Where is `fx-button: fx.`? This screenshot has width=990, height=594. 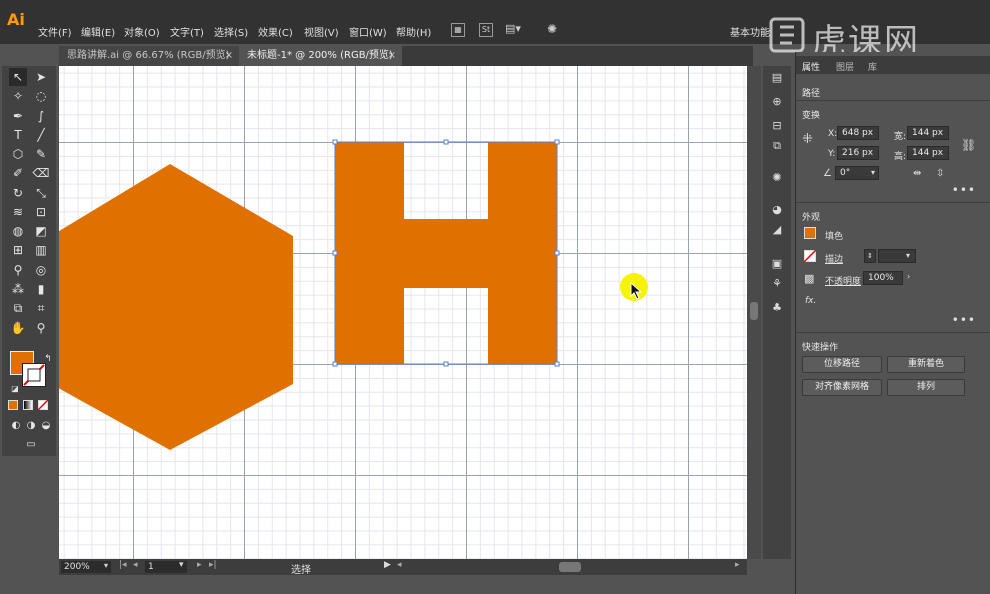
fx-button: fx. is located at coordinates (810, 301).